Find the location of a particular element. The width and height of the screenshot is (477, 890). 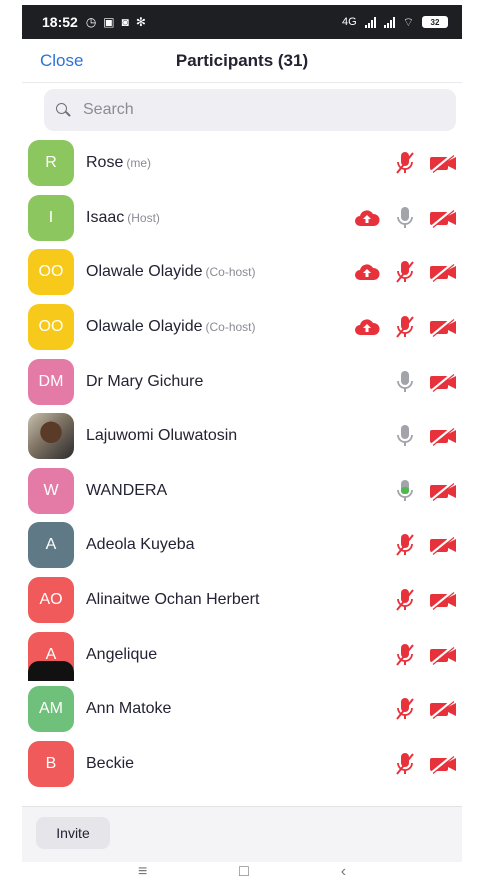

participant-name-group: Ann Matoke is located at coordinates (128, 709).